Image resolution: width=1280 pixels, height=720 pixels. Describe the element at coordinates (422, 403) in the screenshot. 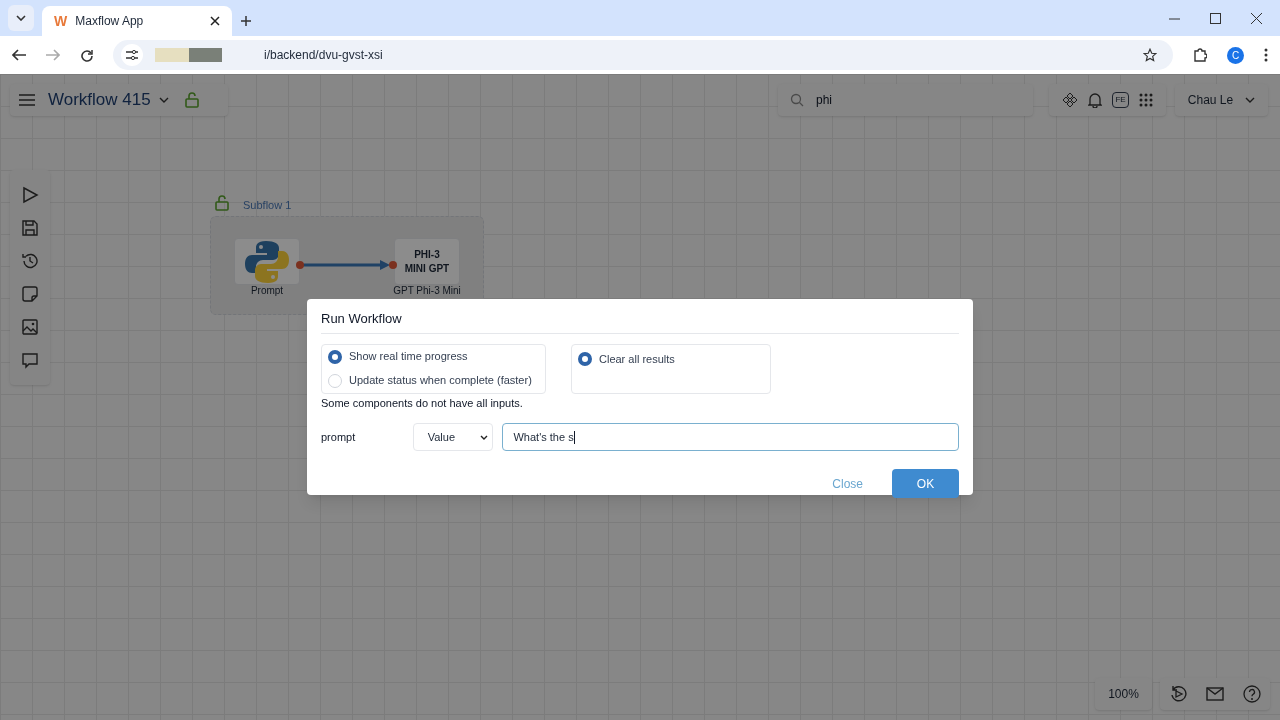

I see `warning-text: Some components do not have all inputs.` at that location.